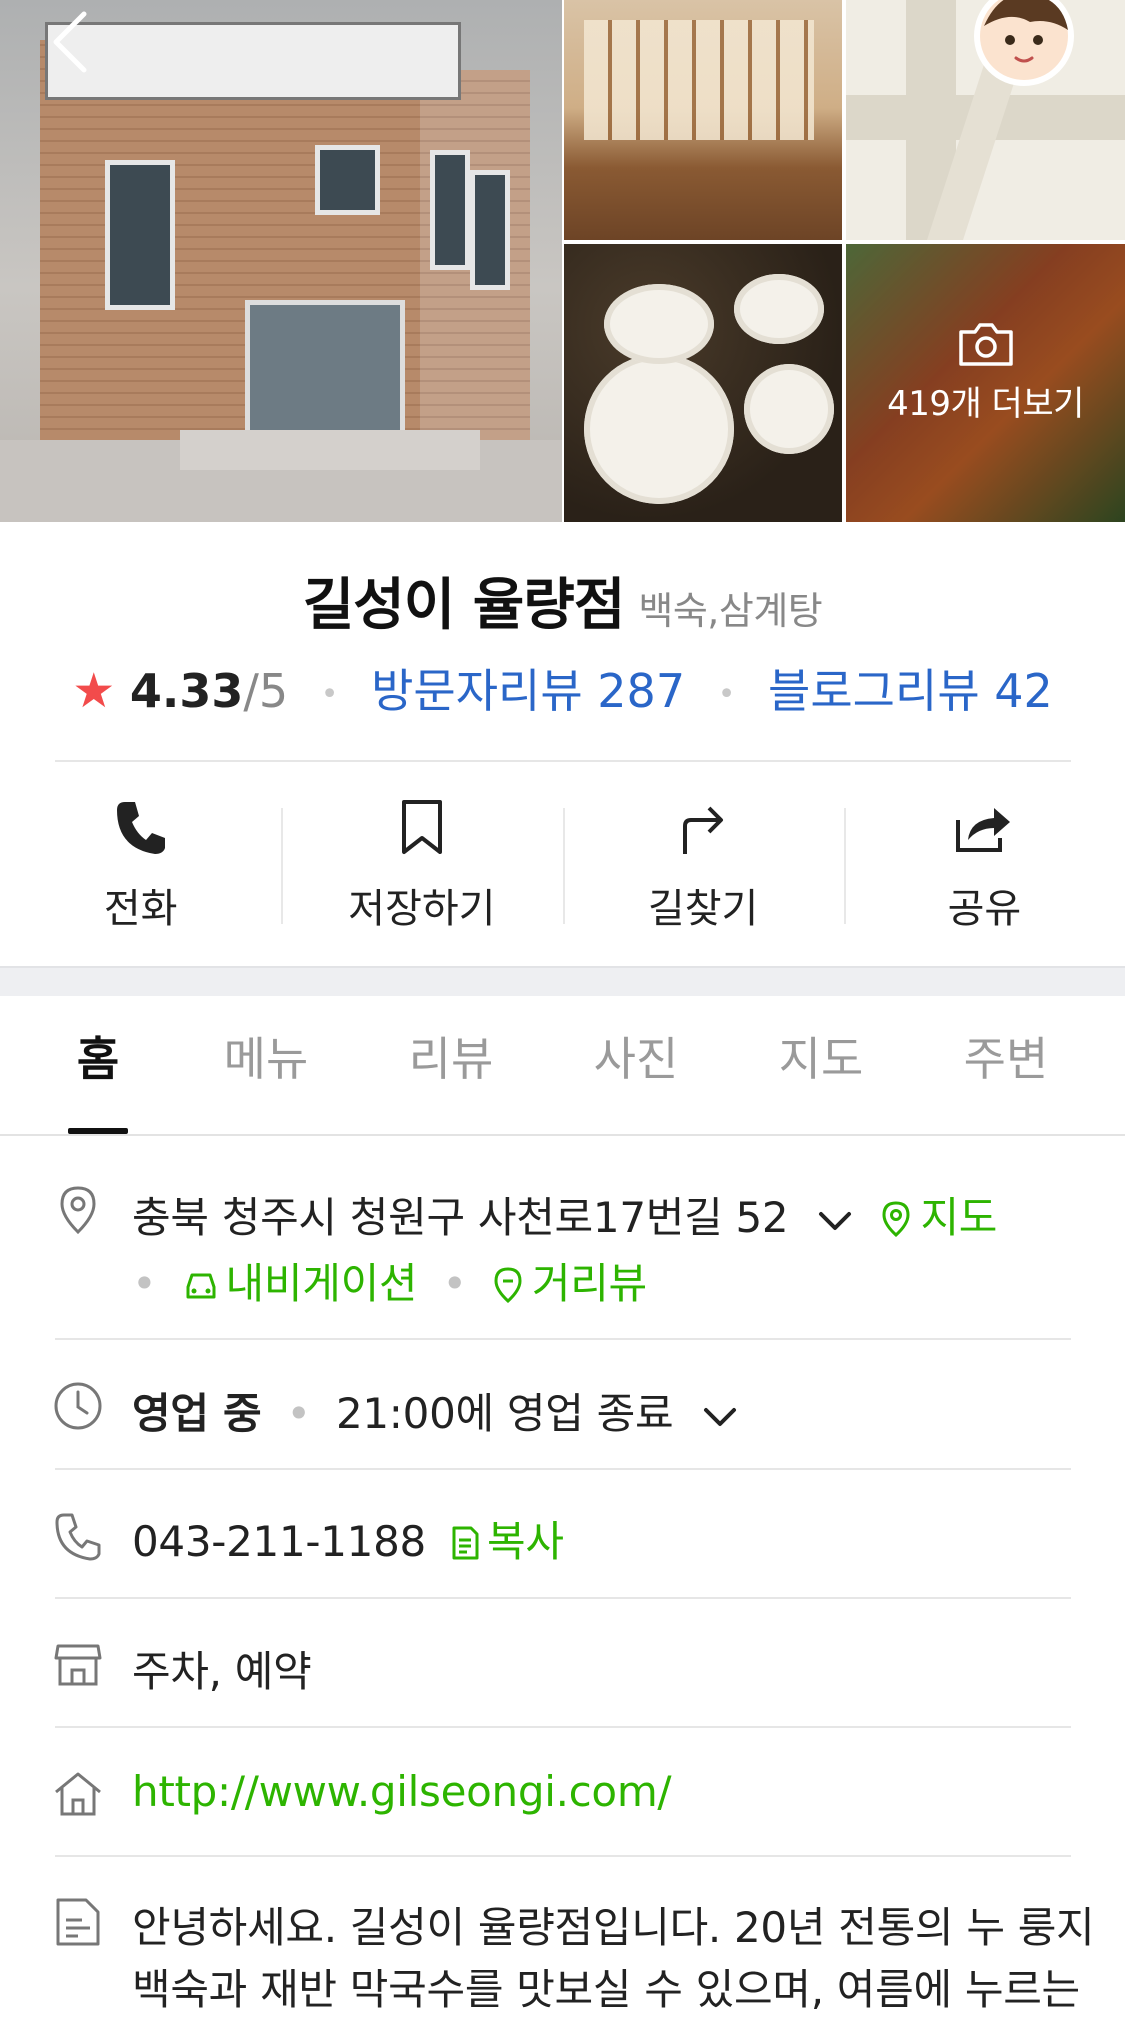  I want to click on directions-button: 길찾기, so click(703, 858).